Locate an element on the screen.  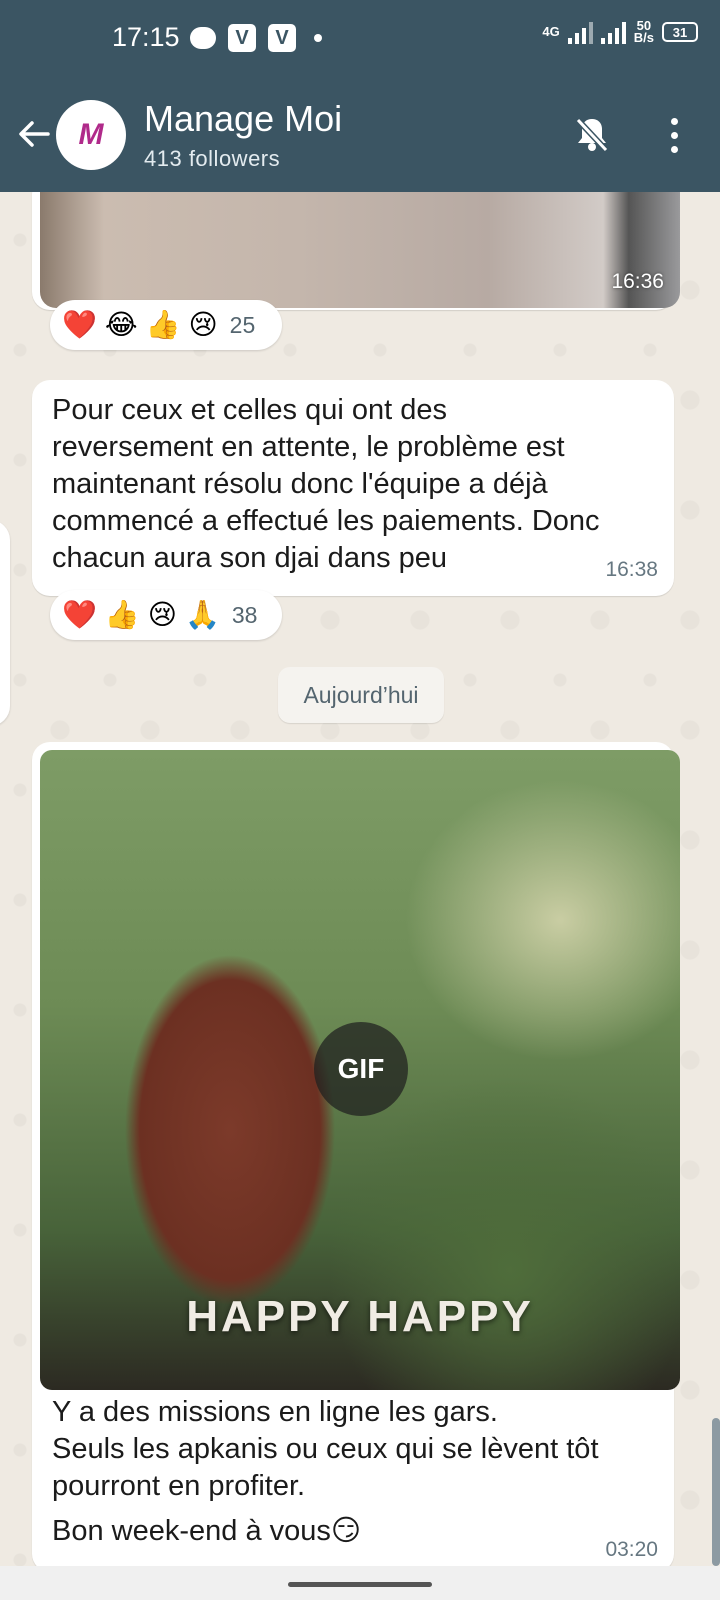
battery-icon: 31 is located at coordinates (680, 32).